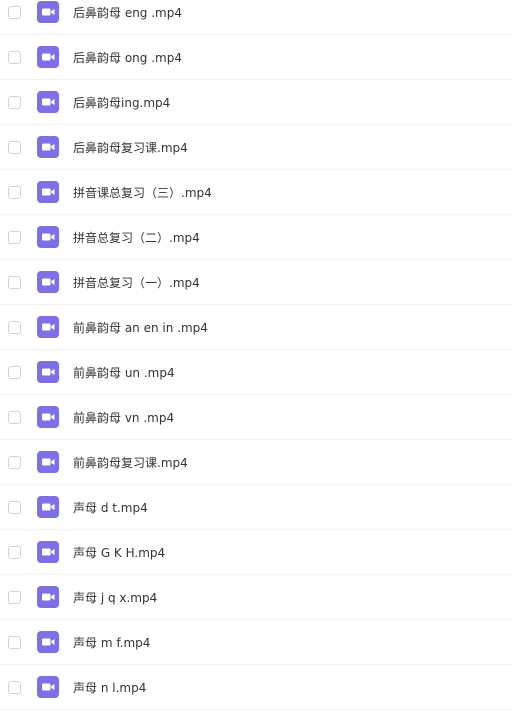 The height and width of the screenshot is (713, 512). I want to click on file-name: 声母 m f.mp4, so click(111, 642).